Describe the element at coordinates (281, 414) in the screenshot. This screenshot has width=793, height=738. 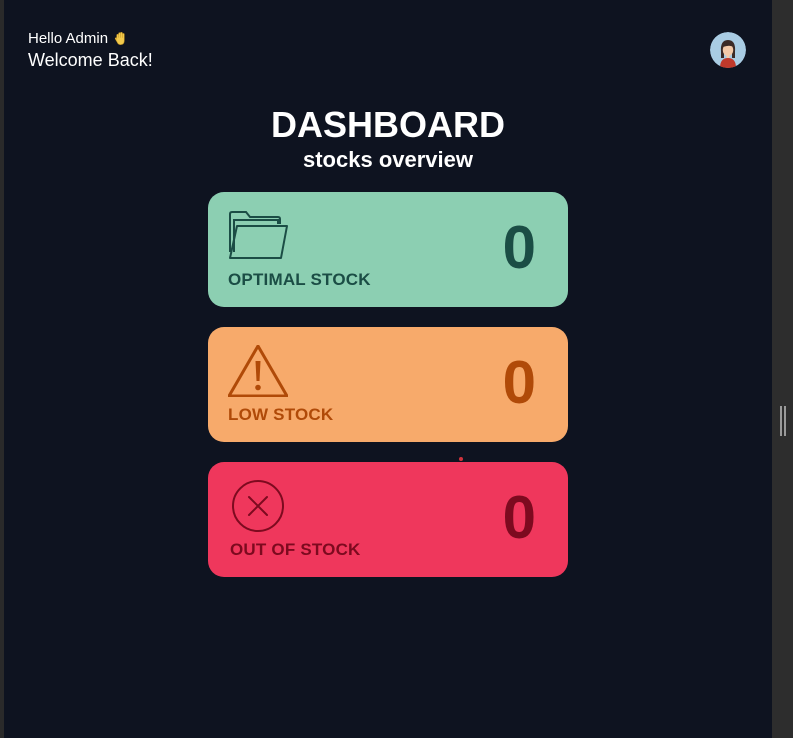
I see `card-label: LOW STOCK` at that location.